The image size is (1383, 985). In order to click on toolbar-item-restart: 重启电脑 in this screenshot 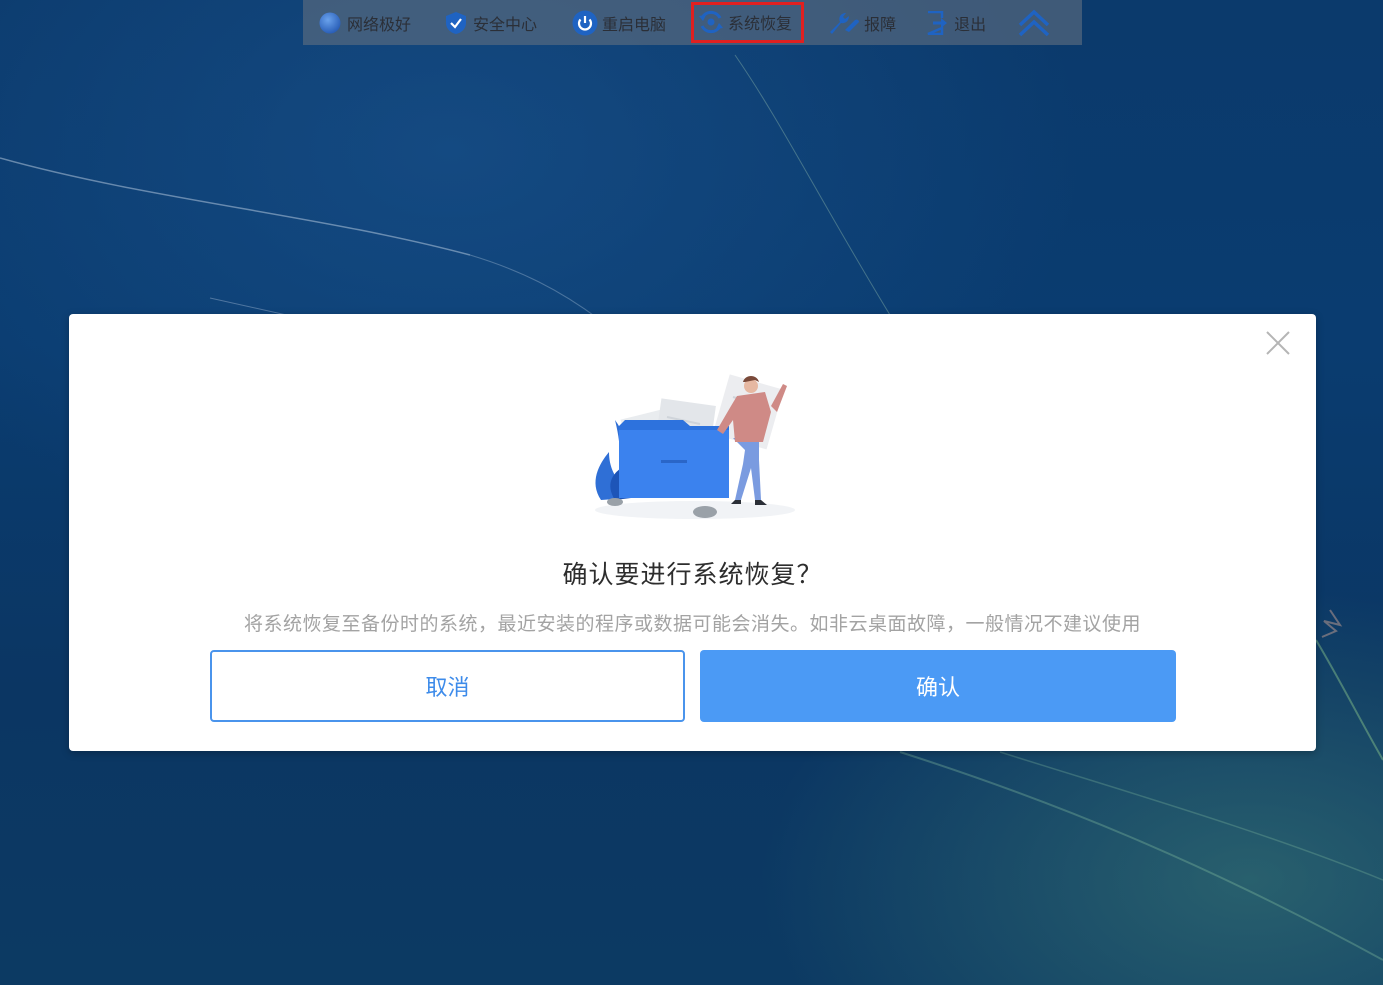, I will do `click(619, 22)`.